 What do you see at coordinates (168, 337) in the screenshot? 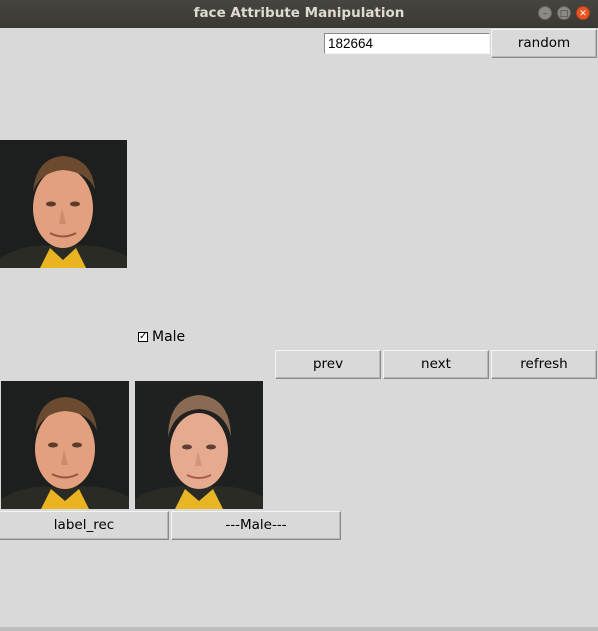
I see `male-checkbox-label: Male` at bounding box center [168, 337].